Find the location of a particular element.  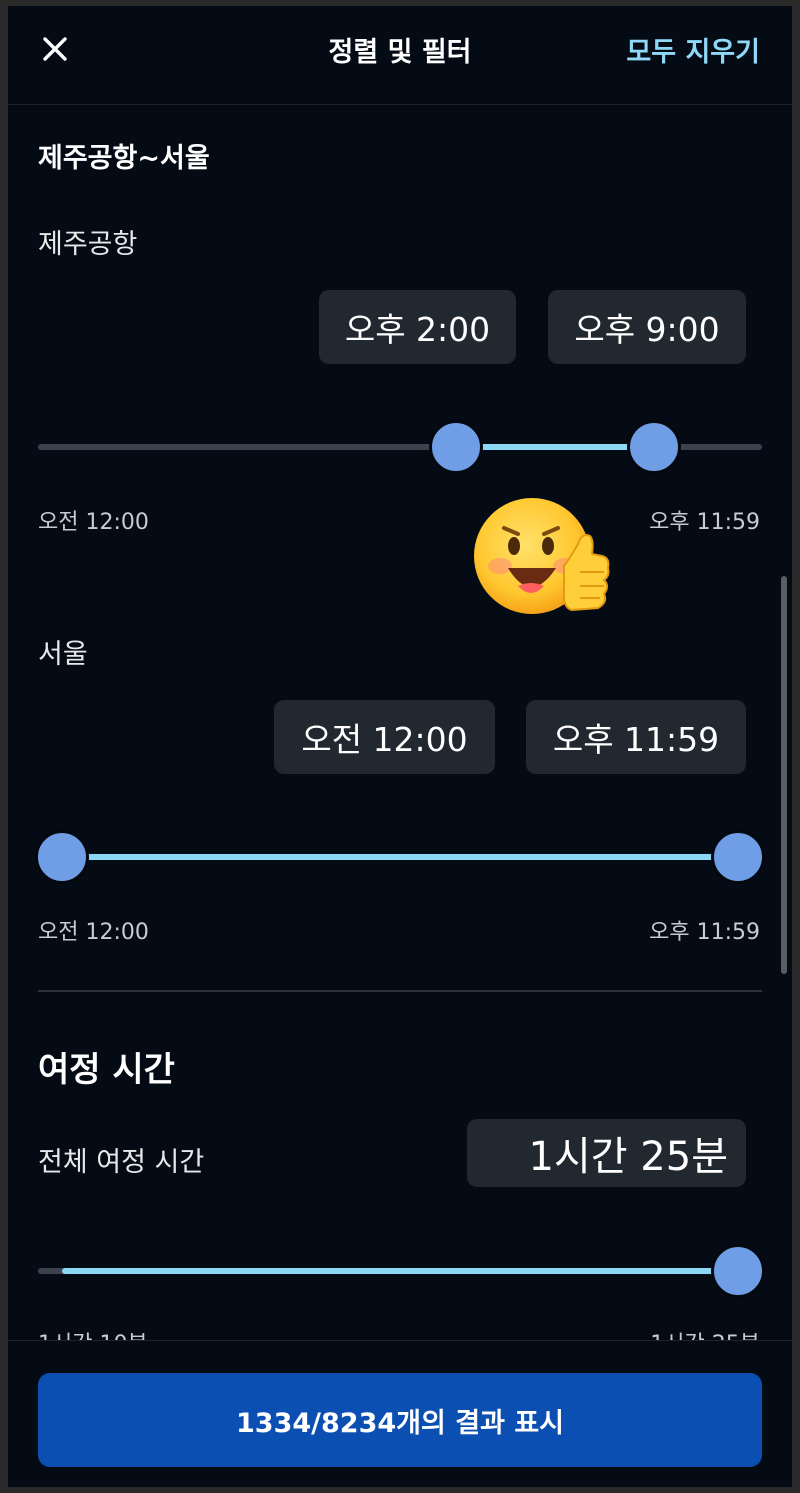

origin-from-time: 오후 2:00 is located at coordinates (417, 327).